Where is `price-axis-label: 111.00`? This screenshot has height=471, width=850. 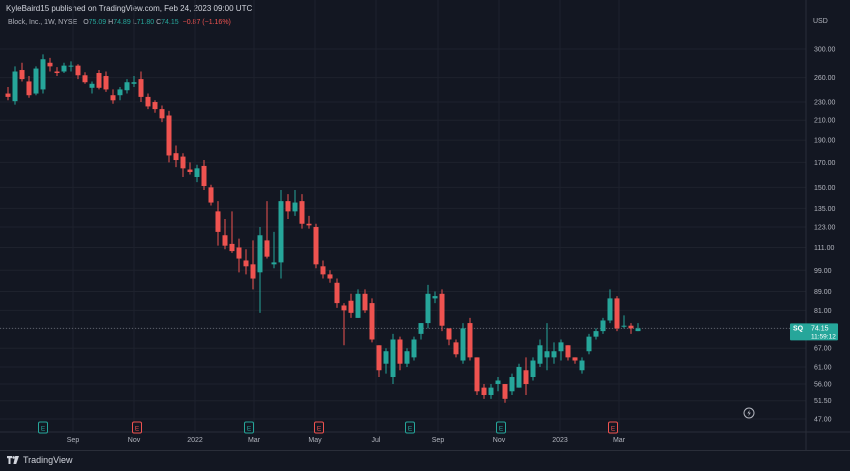
price-axis-label: 111.00 is located at coordinates (824, 248).